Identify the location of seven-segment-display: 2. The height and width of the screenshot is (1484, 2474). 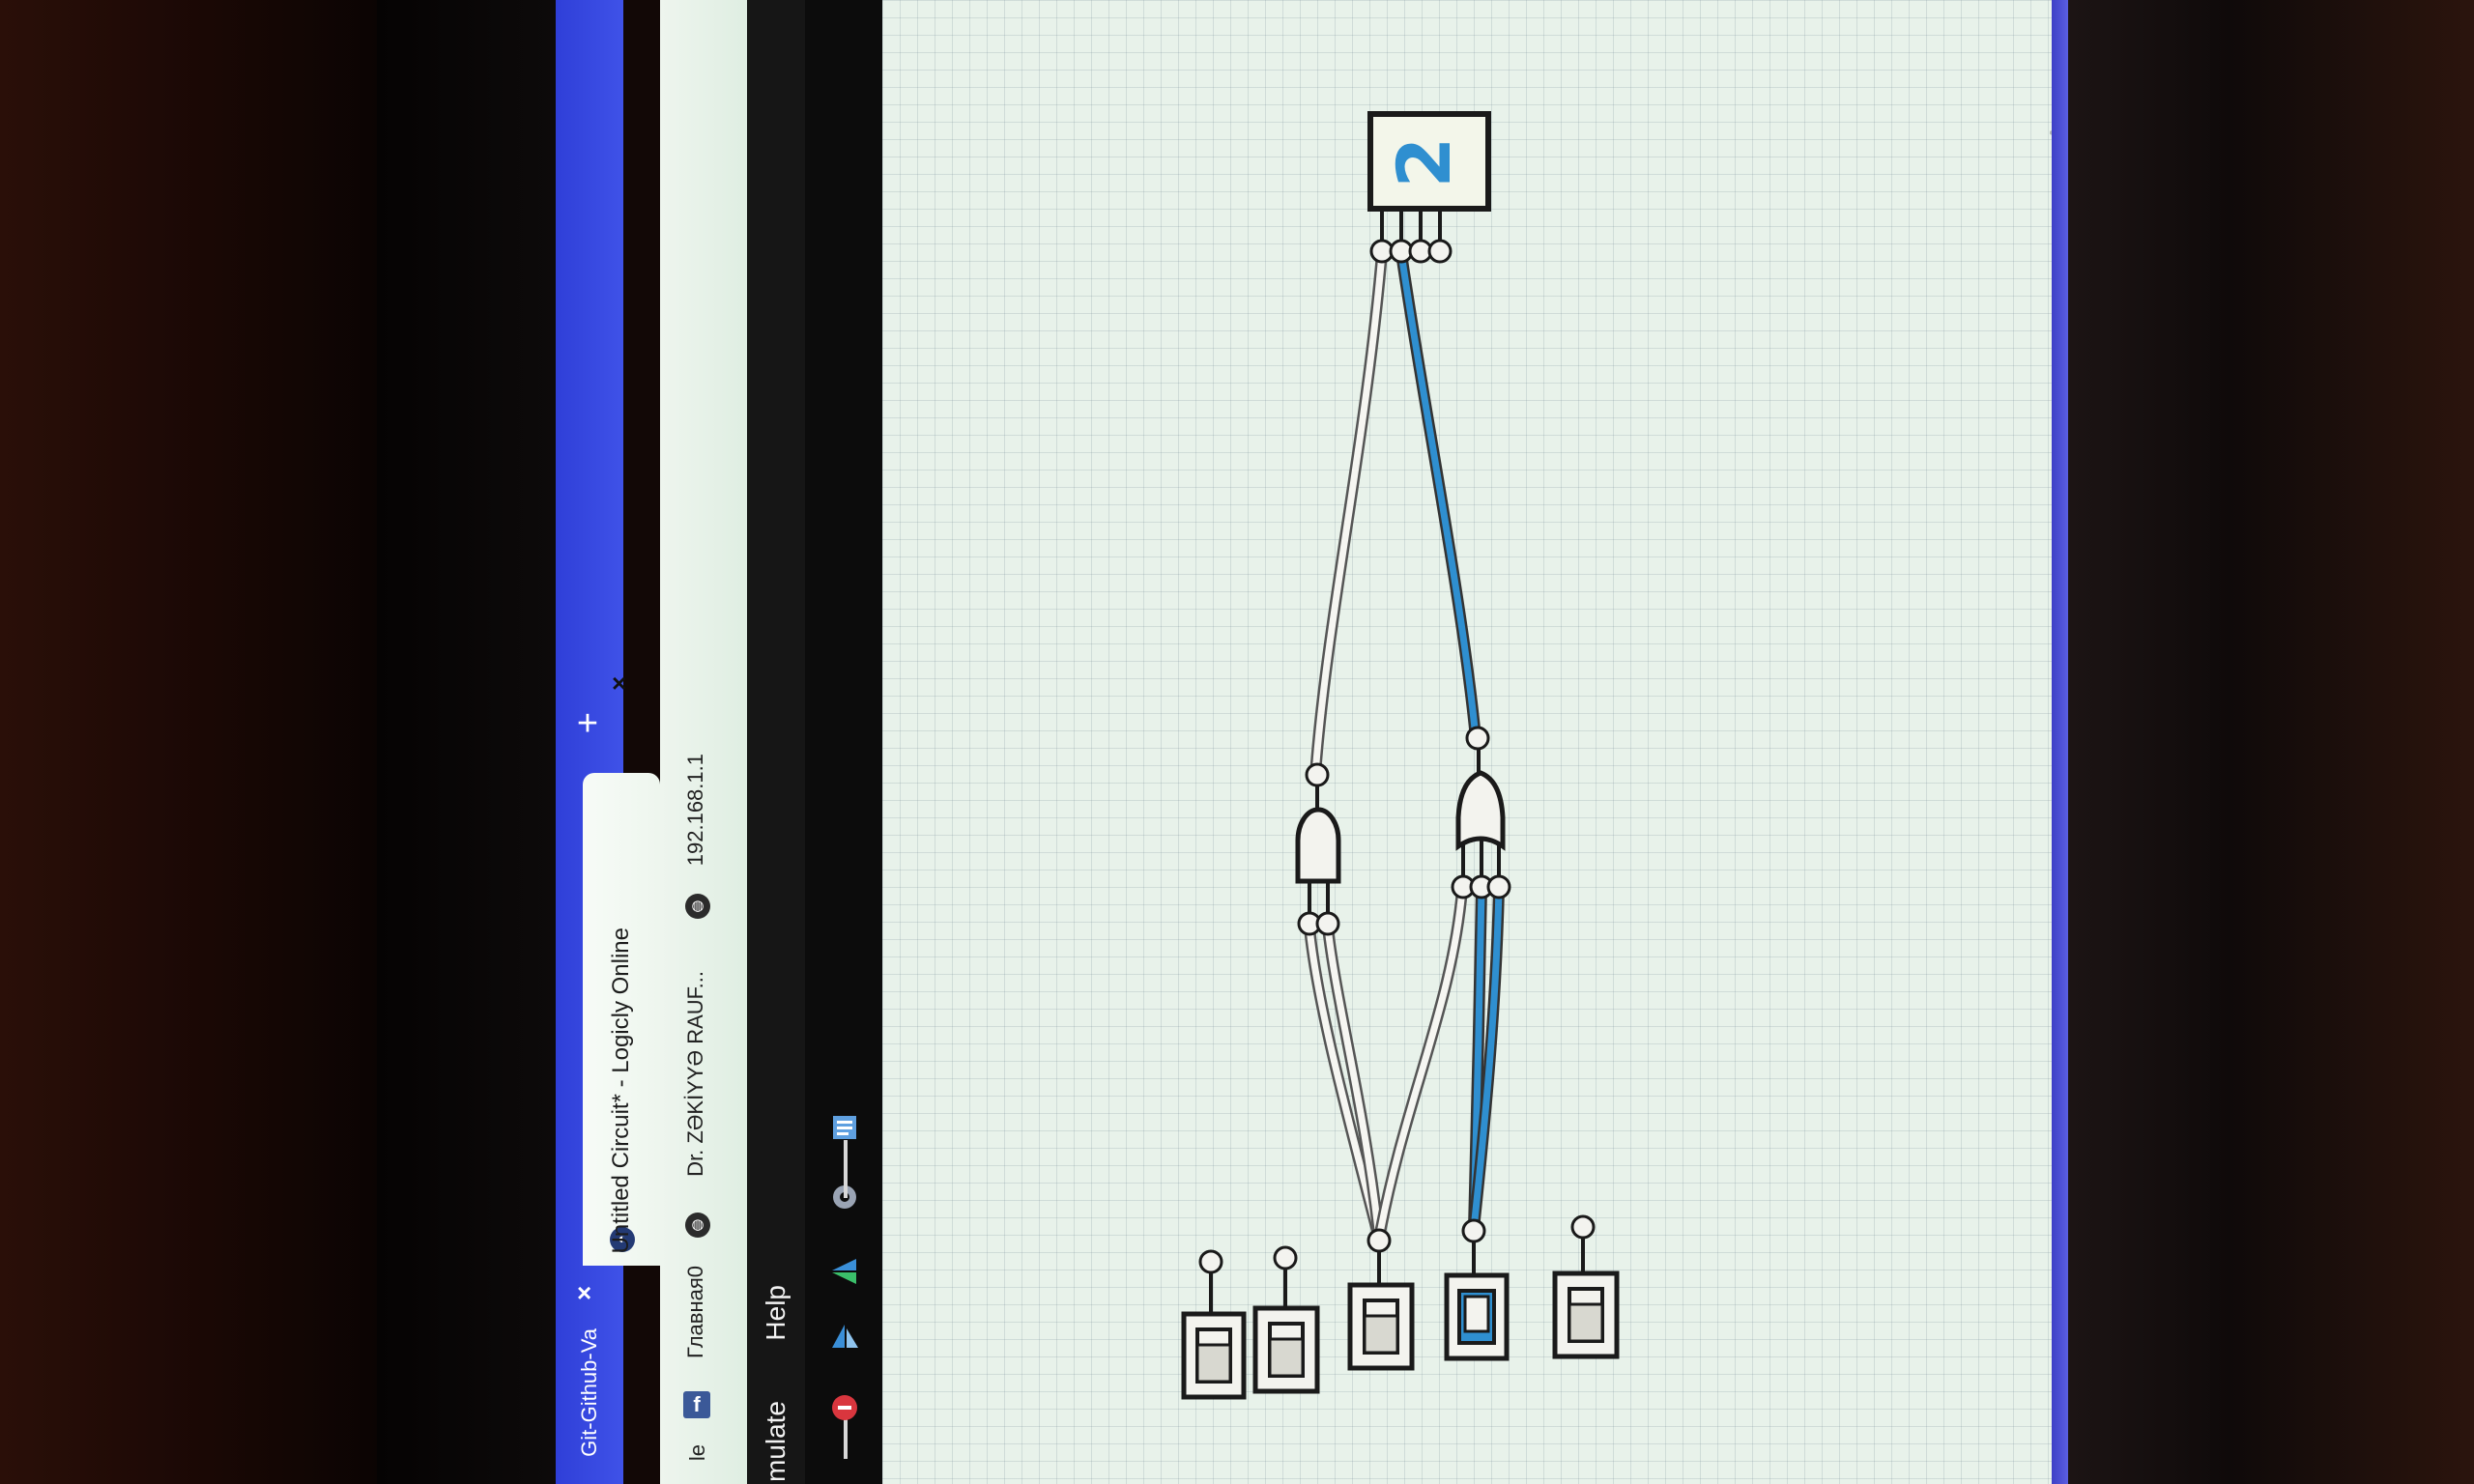
(1429, 188).